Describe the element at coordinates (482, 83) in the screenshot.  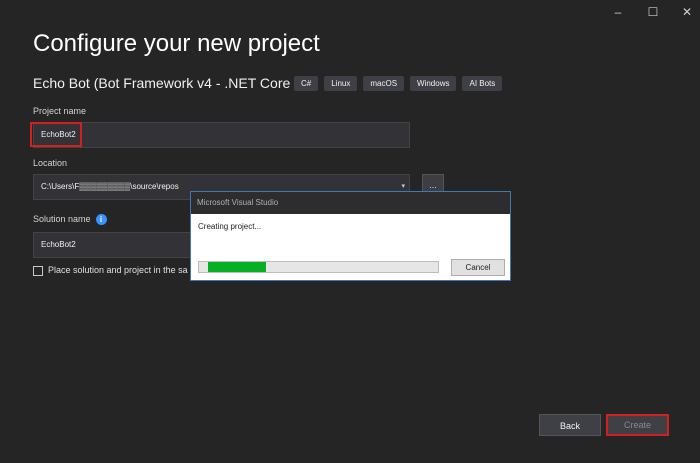
I see `tag: AI Bots` at that location.